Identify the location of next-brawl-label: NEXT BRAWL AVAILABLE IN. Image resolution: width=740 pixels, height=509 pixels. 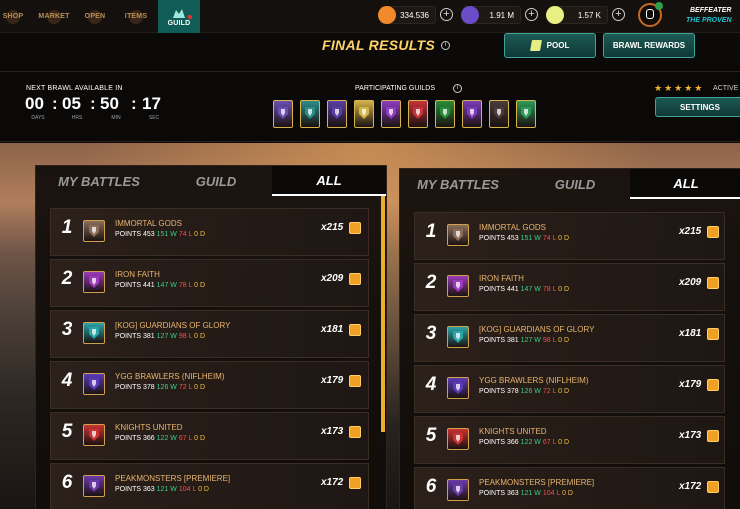
(74, 88).